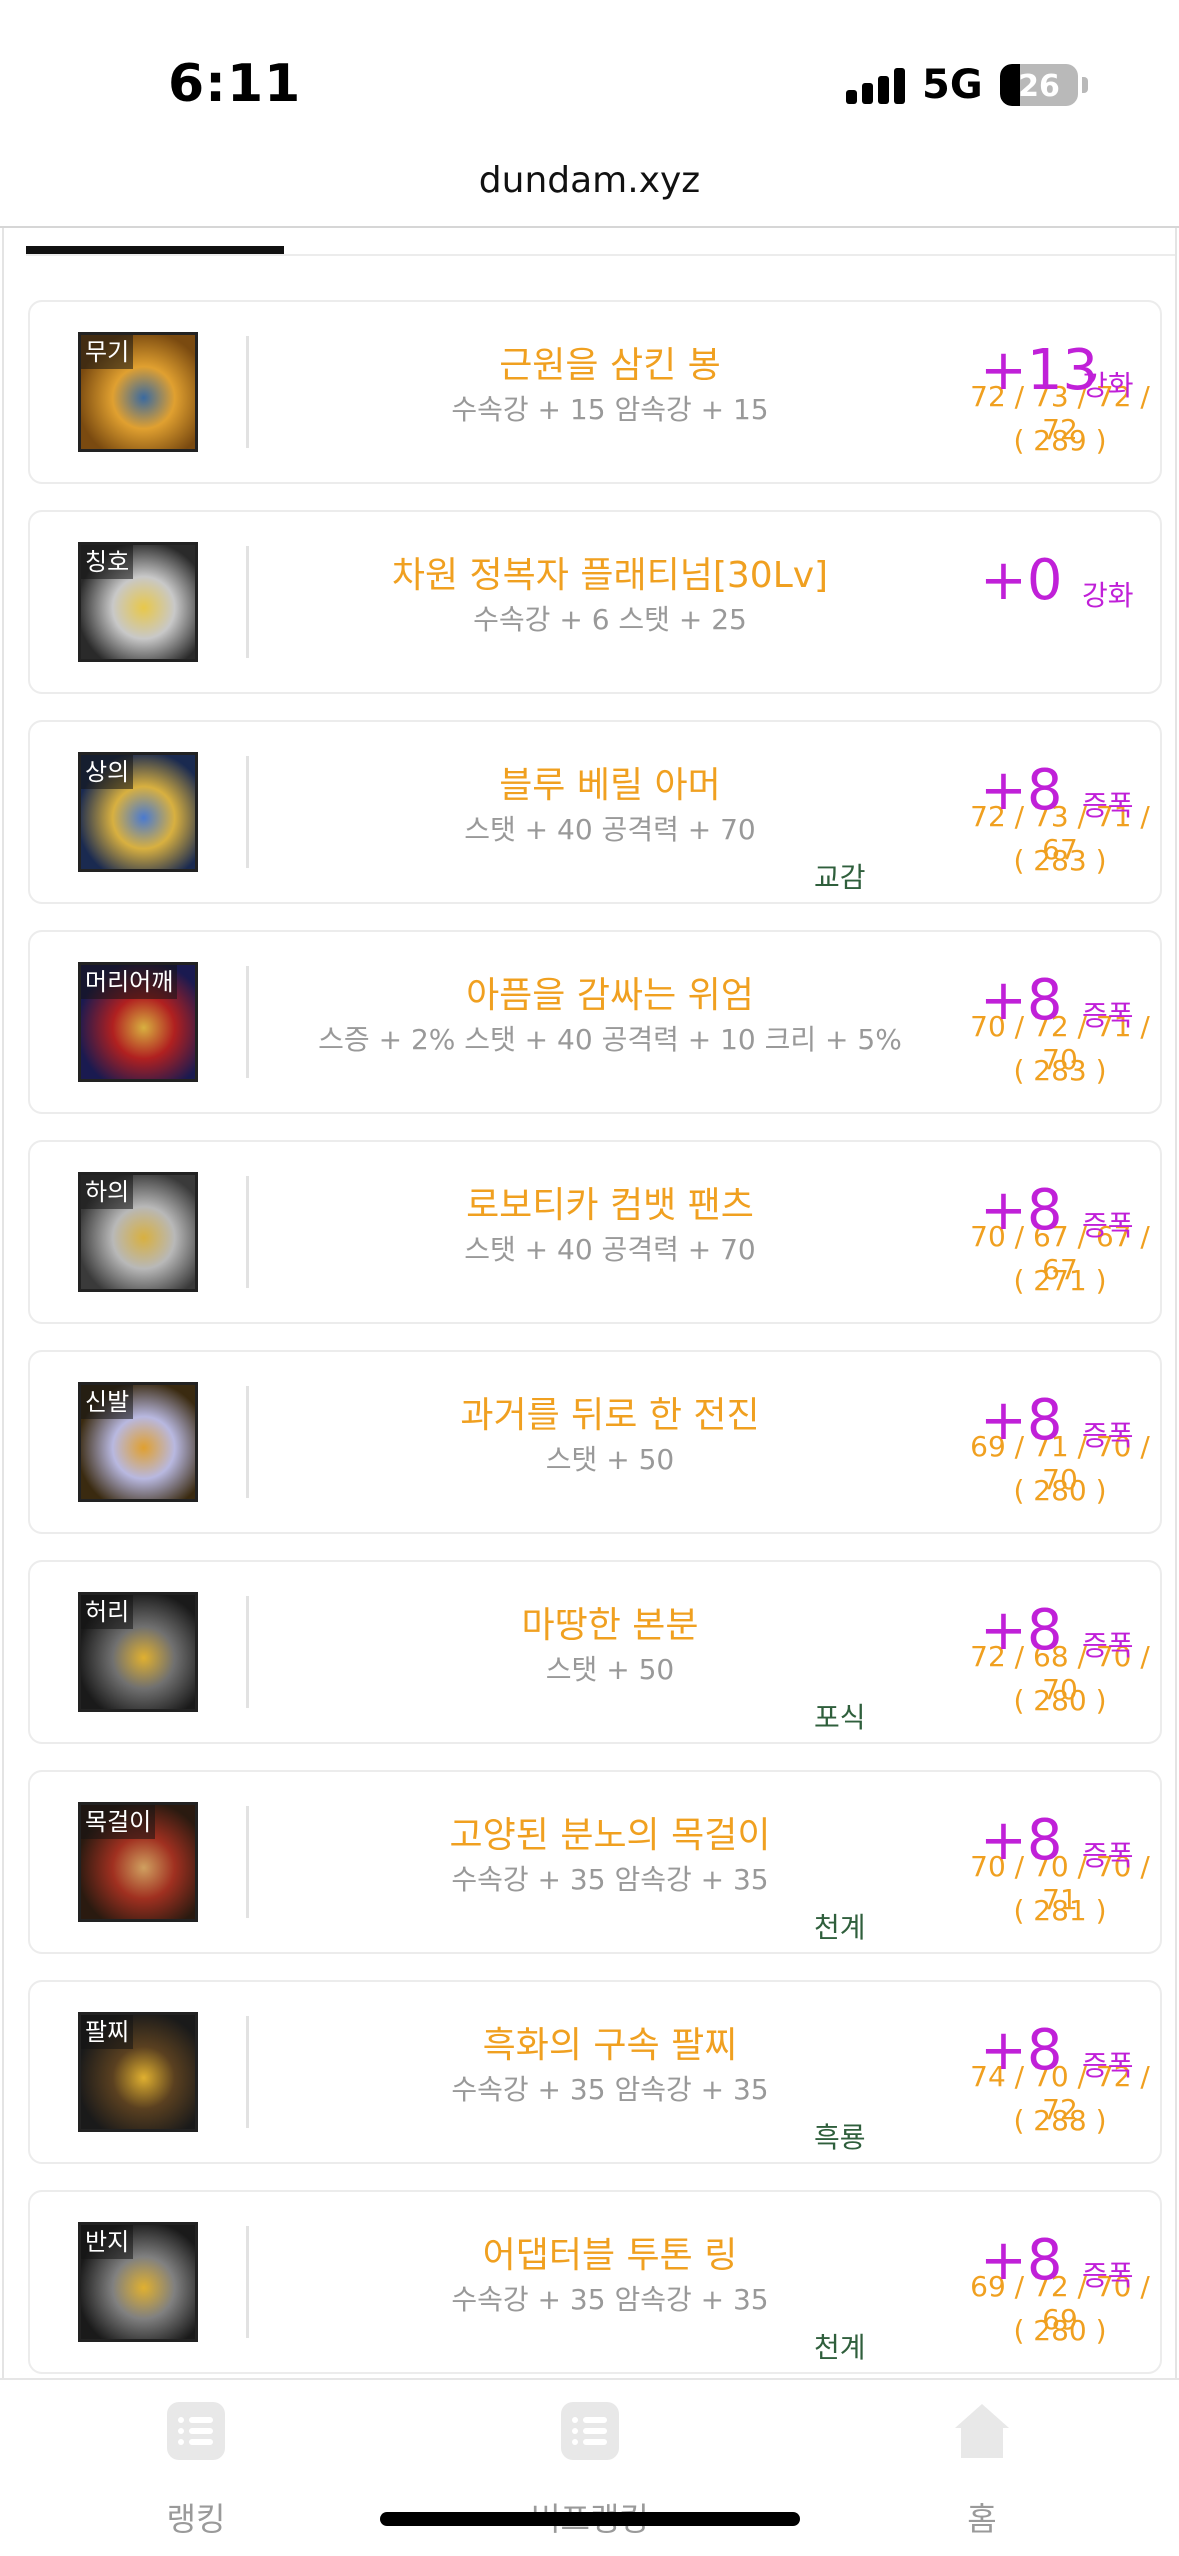 The width and height of the screenshot is (1179, 2556). Describe the element at coordinates (138, 2072) in the screenshot. I see `item-image-icon: 팔찌` at that location.